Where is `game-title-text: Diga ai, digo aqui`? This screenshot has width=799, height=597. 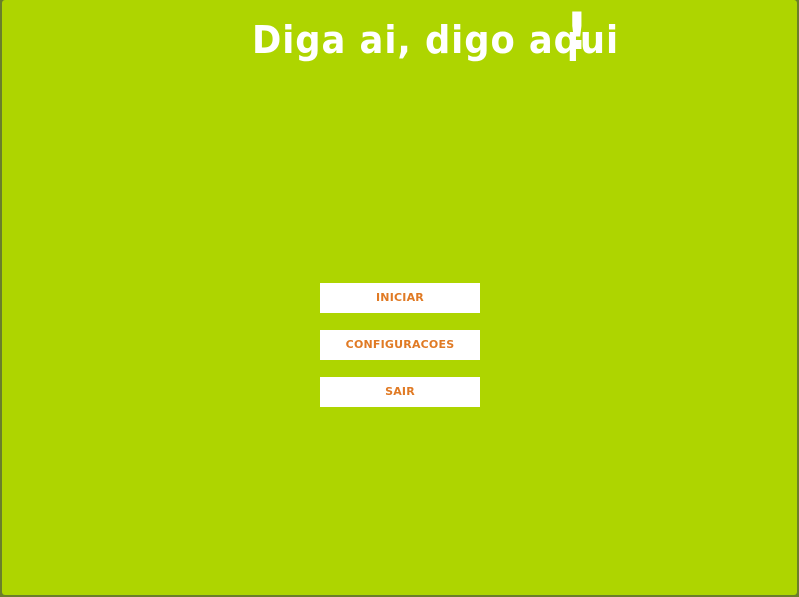
game-title-text: Diga ai, digo aqui is located at coordinates (436, 40).